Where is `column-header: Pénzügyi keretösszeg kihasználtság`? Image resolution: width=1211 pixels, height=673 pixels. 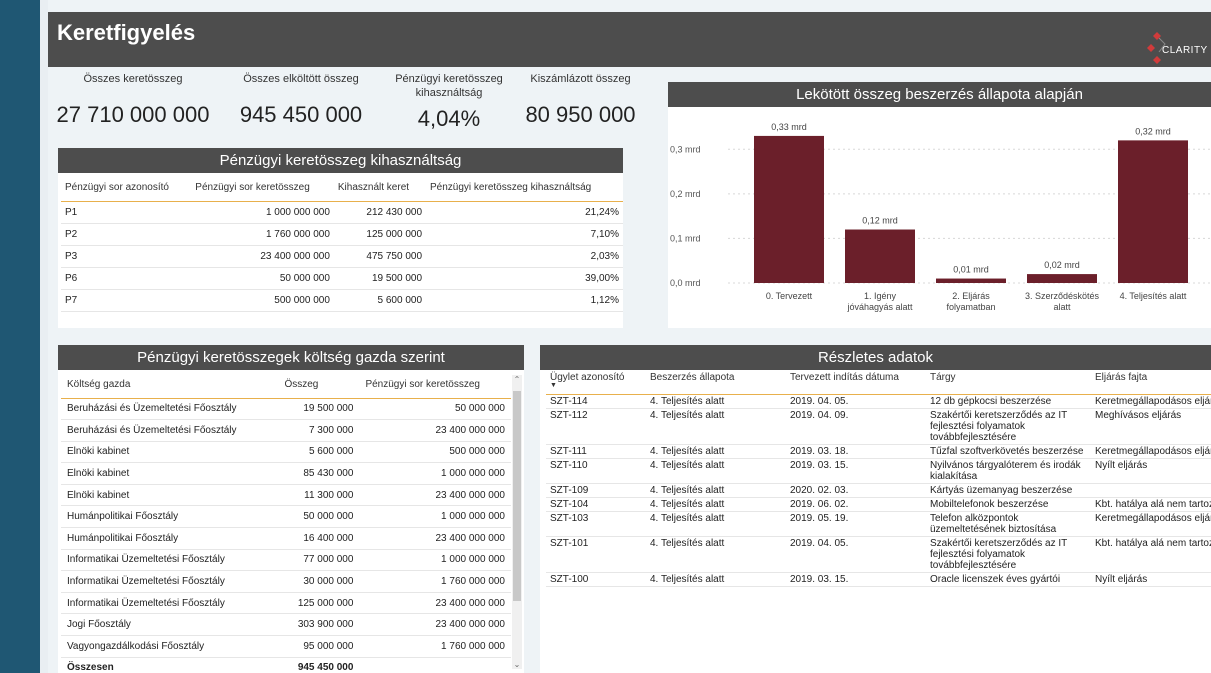
column-header: Pénzügyi keretösszeg kihasználtság is located at coordinates (524, 188).